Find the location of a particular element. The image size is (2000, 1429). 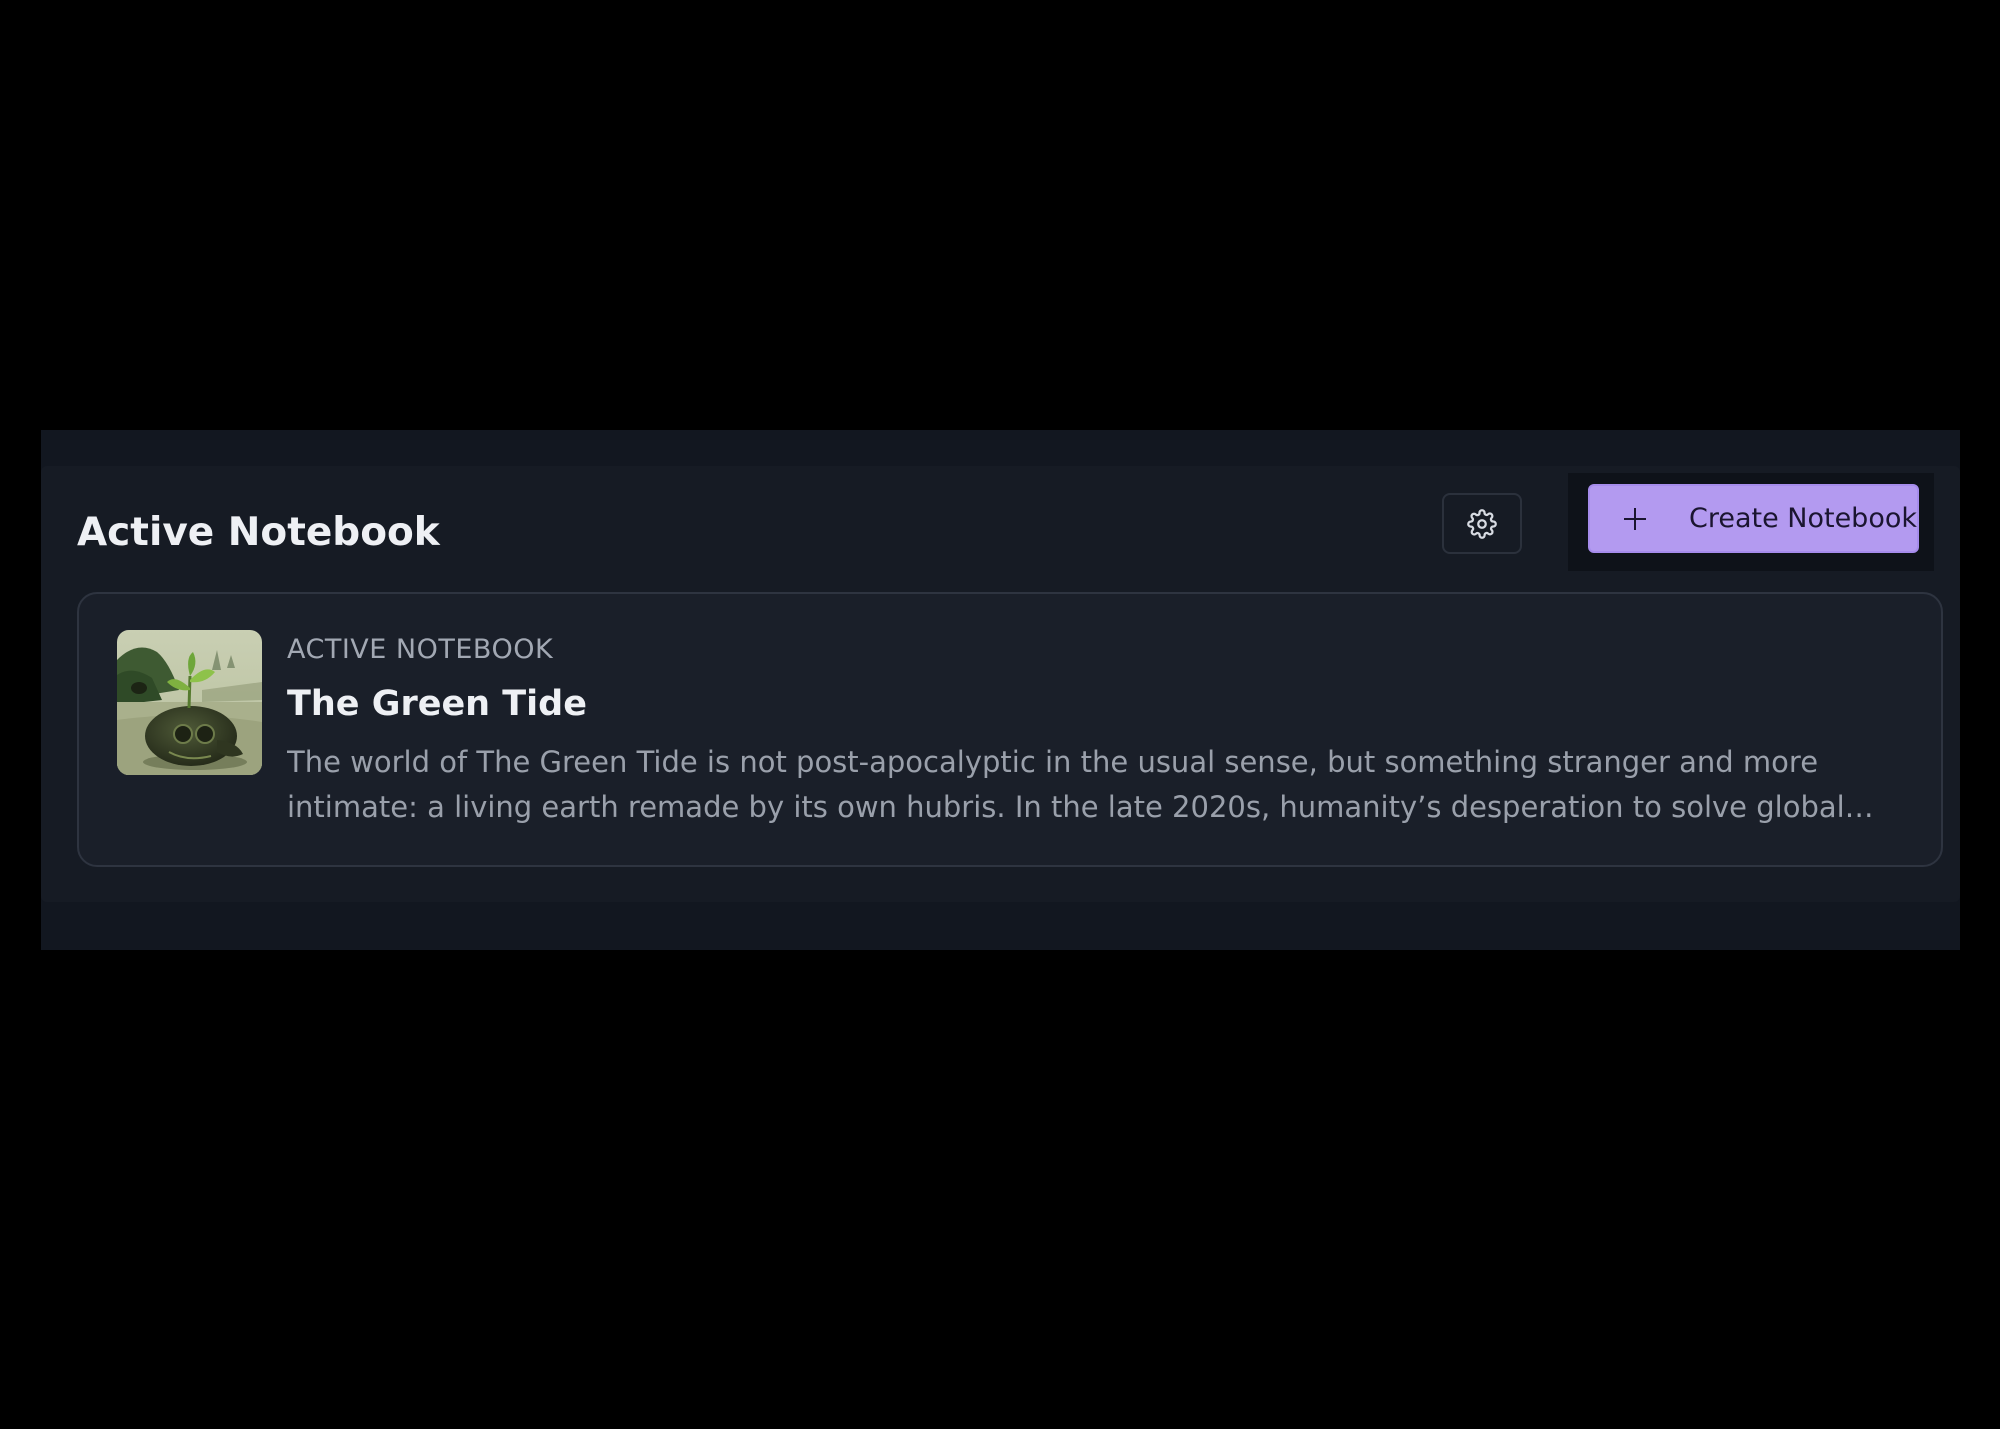

gear-icon is located at coordinates (1482, 523).